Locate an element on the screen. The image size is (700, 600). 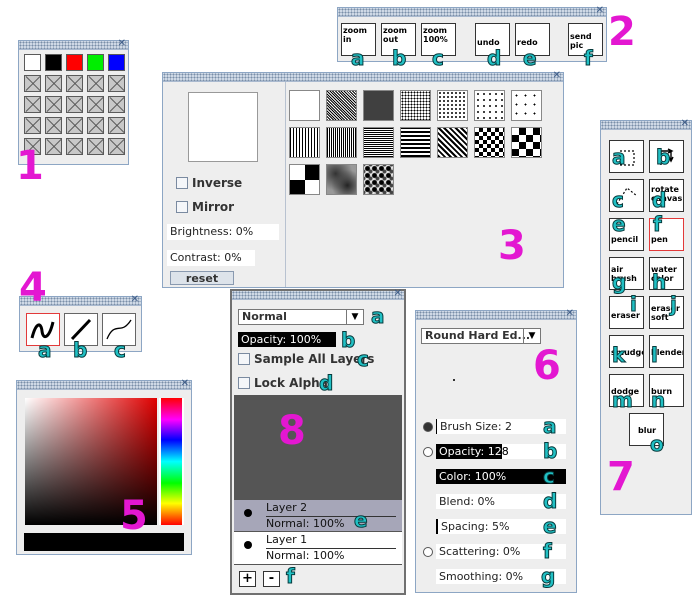
soft-eraser-tool-button: eraser soft is located at coordinates (666, 312).